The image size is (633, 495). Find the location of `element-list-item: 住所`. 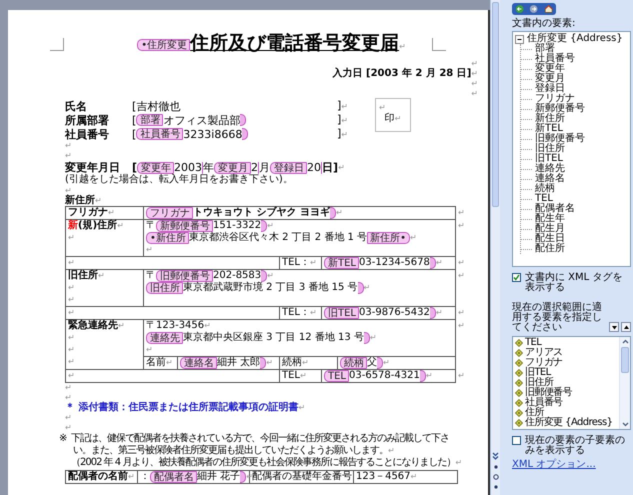

element-list-item: 住所 is located at coordinates (534, 413).